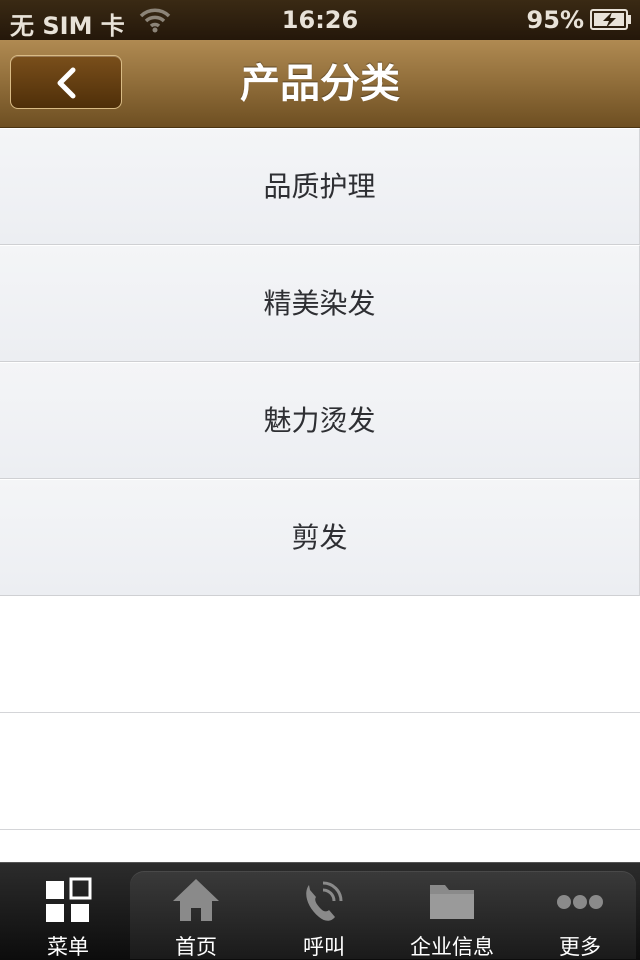  I want to click on home-icon, so click(196, 900).